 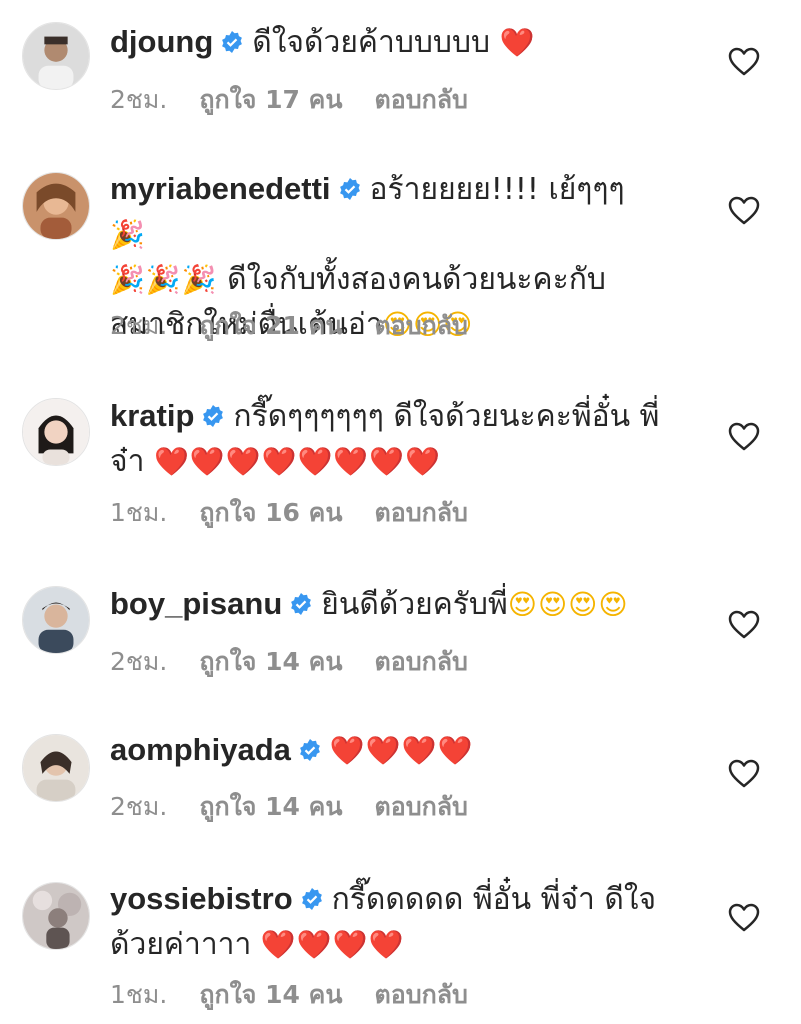 What do you see at coordinates (494, 899) in the screenshot?
I see `comment-text: กรี๊ดดดดด พี่อั๋น พี่จ๋า ดีใจ` at bounding box center [494, 899].